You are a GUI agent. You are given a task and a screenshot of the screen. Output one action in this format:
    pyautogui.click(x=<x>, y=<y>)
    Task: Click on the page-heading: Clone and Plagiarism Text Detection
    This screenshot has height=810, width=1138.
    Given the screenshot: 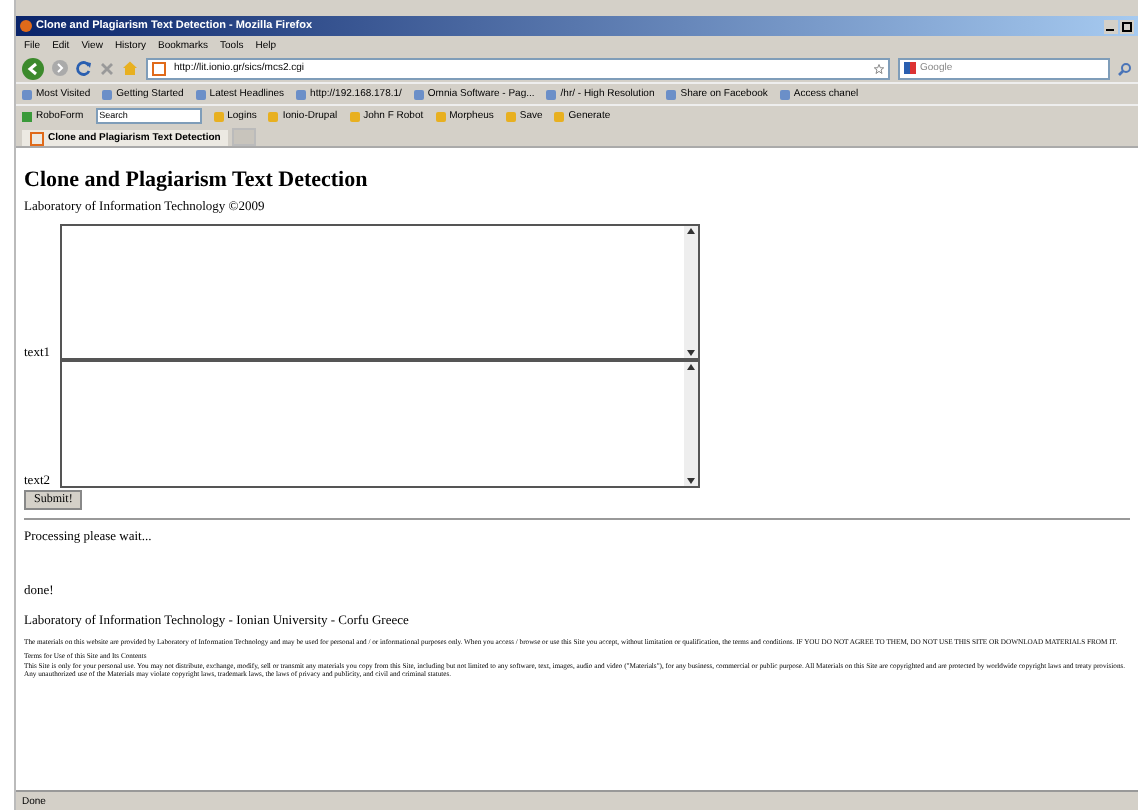 What is the action you would take?
    pyautogui.click(x=197, y=180)
    